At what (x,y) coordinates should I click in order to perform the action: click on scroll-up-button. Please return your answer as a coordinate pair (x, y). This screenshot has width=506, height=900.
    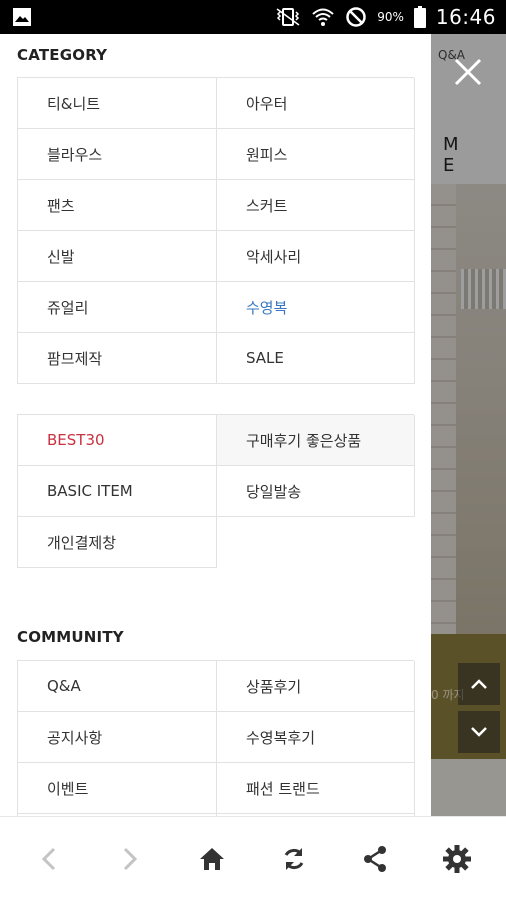
    Looking at the image, I should click on (479, 684).